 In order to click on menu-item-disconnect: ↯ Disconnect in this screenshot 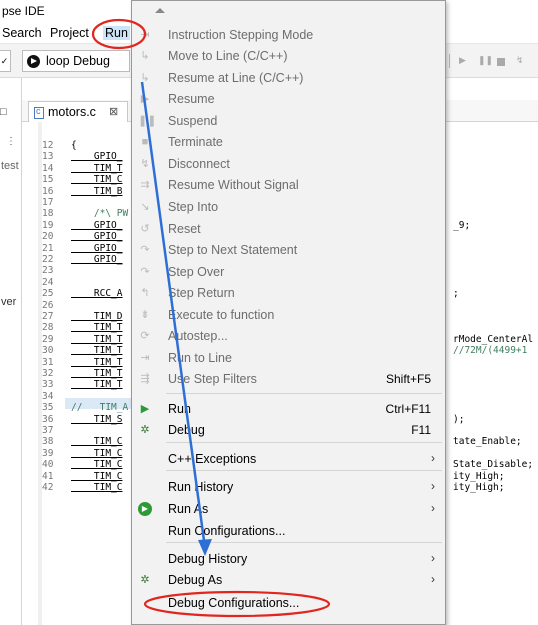, I will do `click(288, 164)`.